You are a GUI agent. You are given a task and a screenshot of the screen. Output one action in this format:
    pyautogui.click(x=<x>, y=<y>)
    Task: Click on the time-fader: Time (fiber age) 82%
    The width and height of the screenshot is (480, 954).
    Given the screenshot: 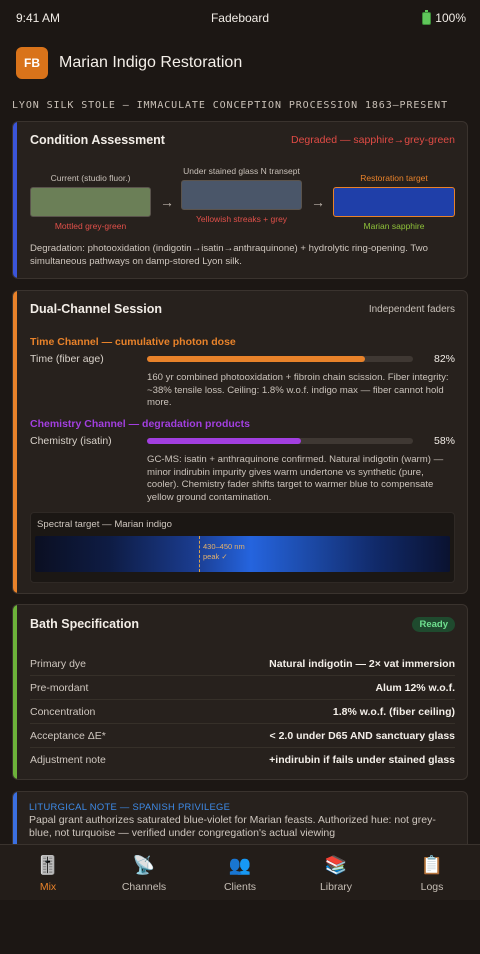 What is the action you would take?
    pyautogui.click(x=240, y=358)
    